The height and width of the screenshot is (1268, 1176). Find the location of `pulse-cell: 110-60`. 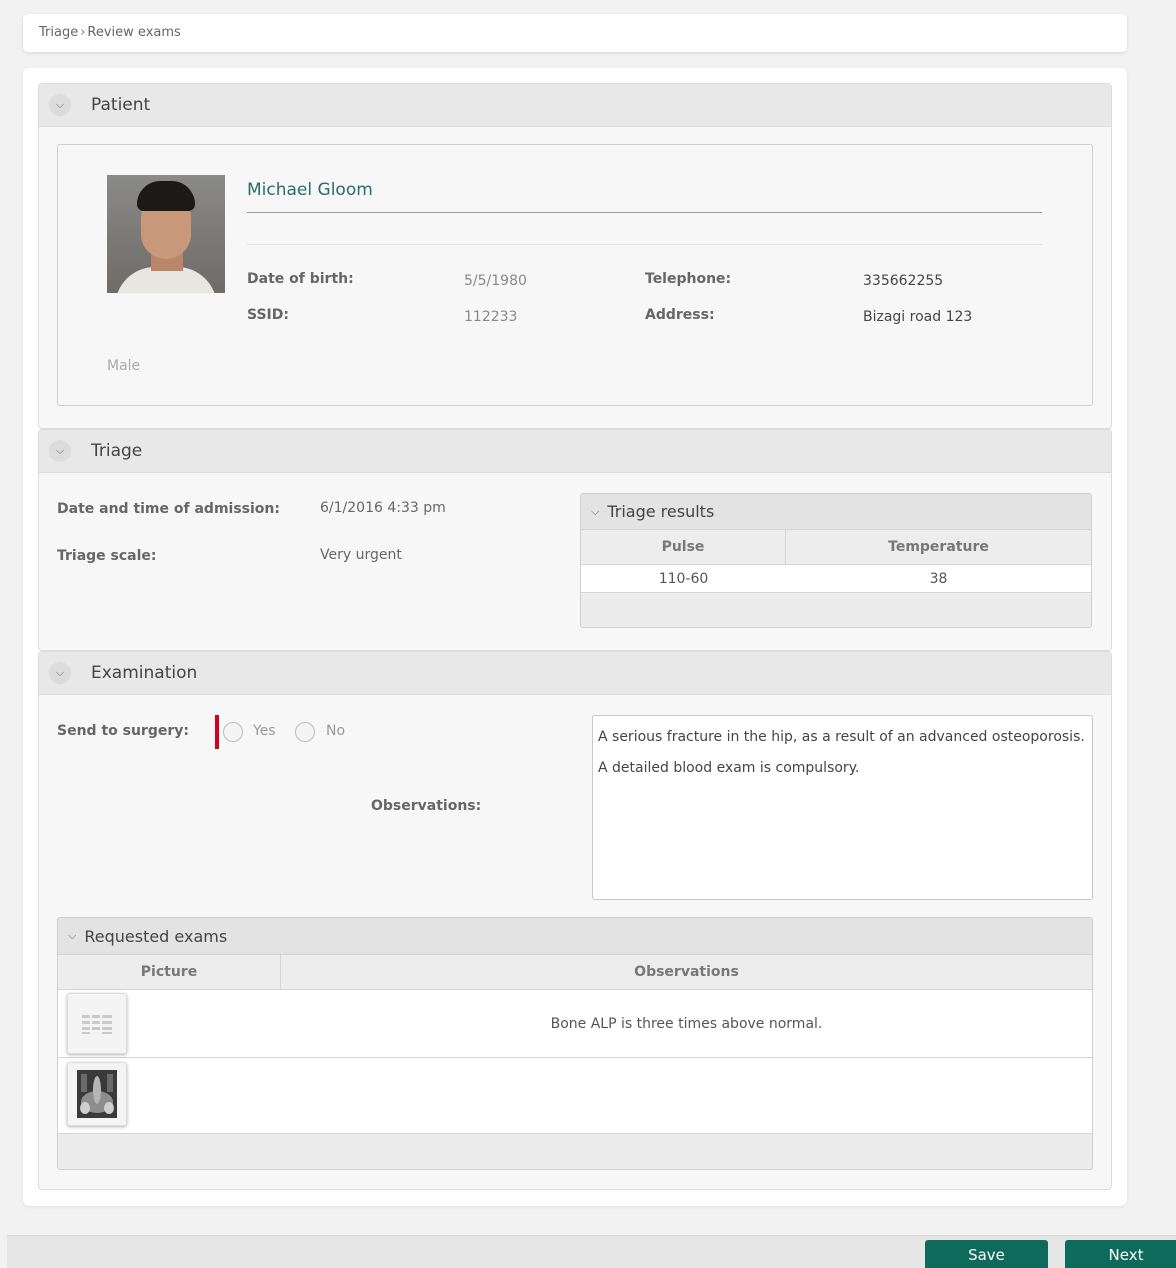

pulse-cell: 110-60 is located at coordinates (683, 578).